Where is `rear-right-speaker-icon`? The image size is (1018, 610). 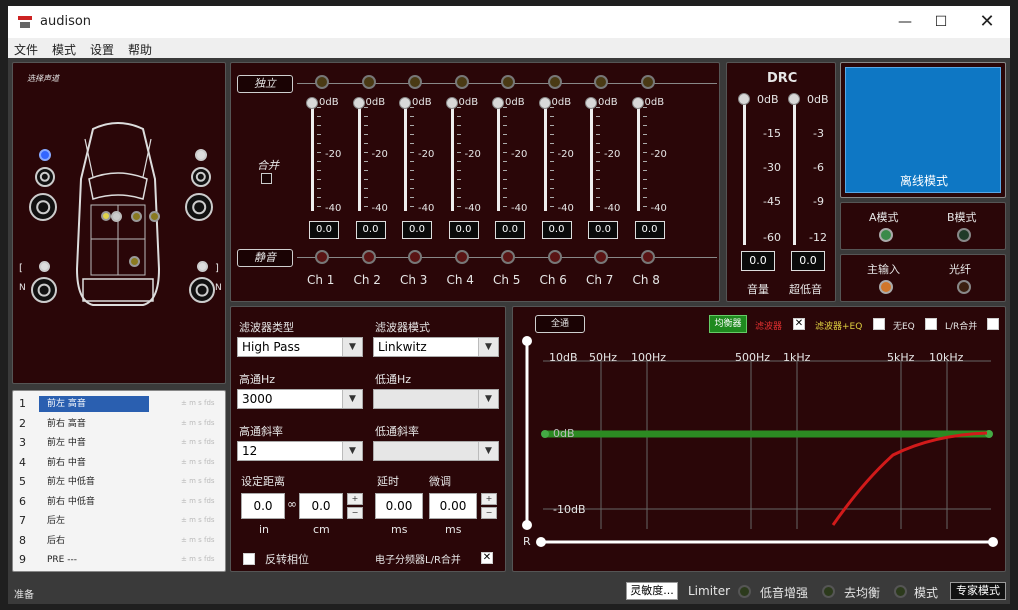 rear-right-speaker-icon is located at coordinates (202, 290).